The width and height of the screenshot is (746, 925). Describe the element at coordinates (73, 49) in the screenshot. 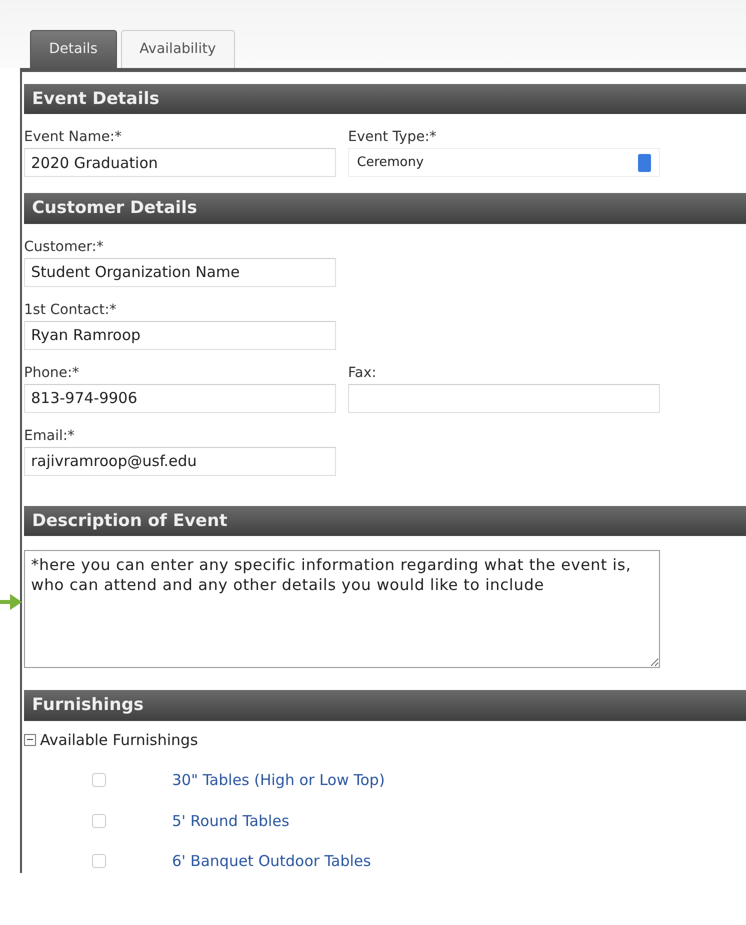

I see `tab: Details` at that location.